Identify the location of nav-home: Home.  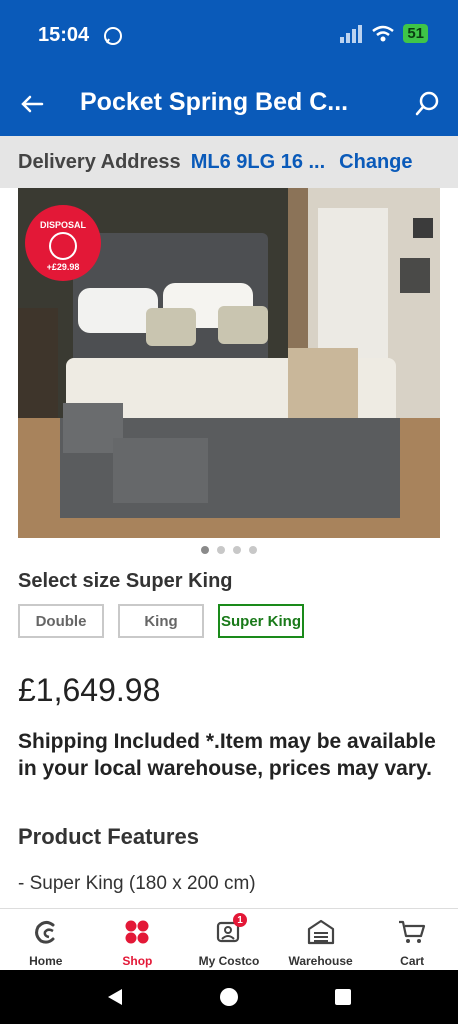
(46, 939).